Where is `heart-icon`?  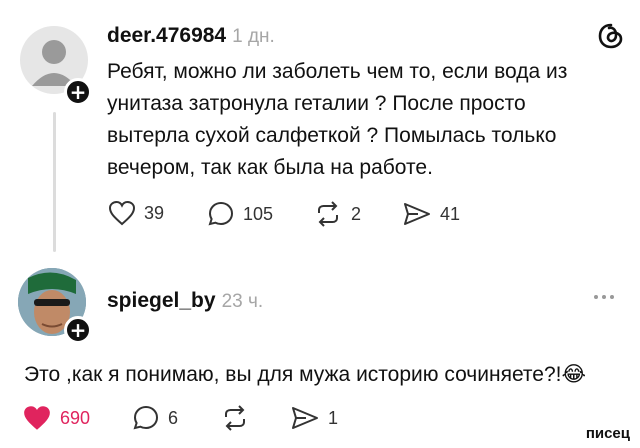 heart-icon is located at coordinates (122, 213).